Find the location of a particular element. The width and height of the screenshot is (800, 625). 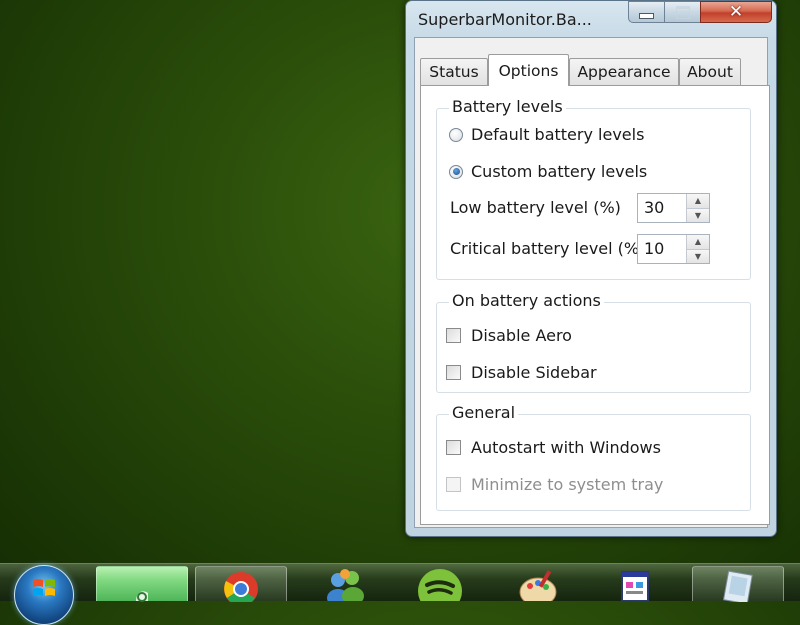

caption-buttons: ✕ is located at coordinates (700, 12).